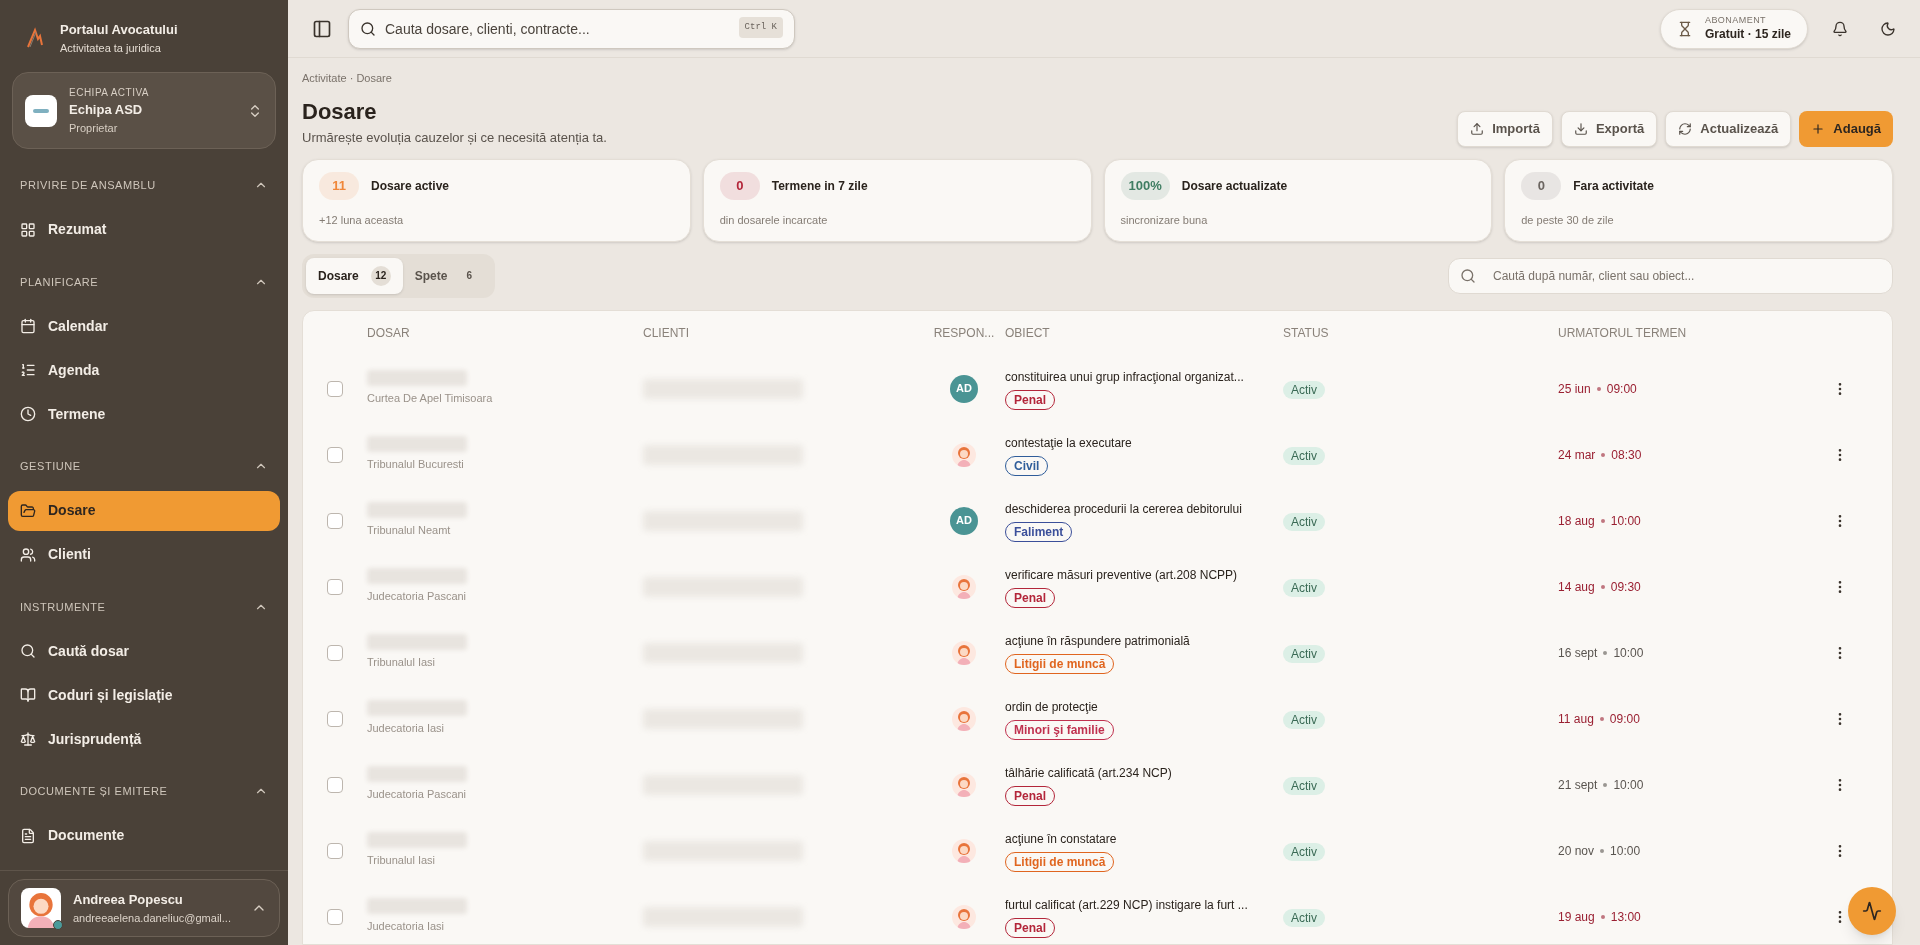  I want to click on pulse-icon, so click(1872, 911).